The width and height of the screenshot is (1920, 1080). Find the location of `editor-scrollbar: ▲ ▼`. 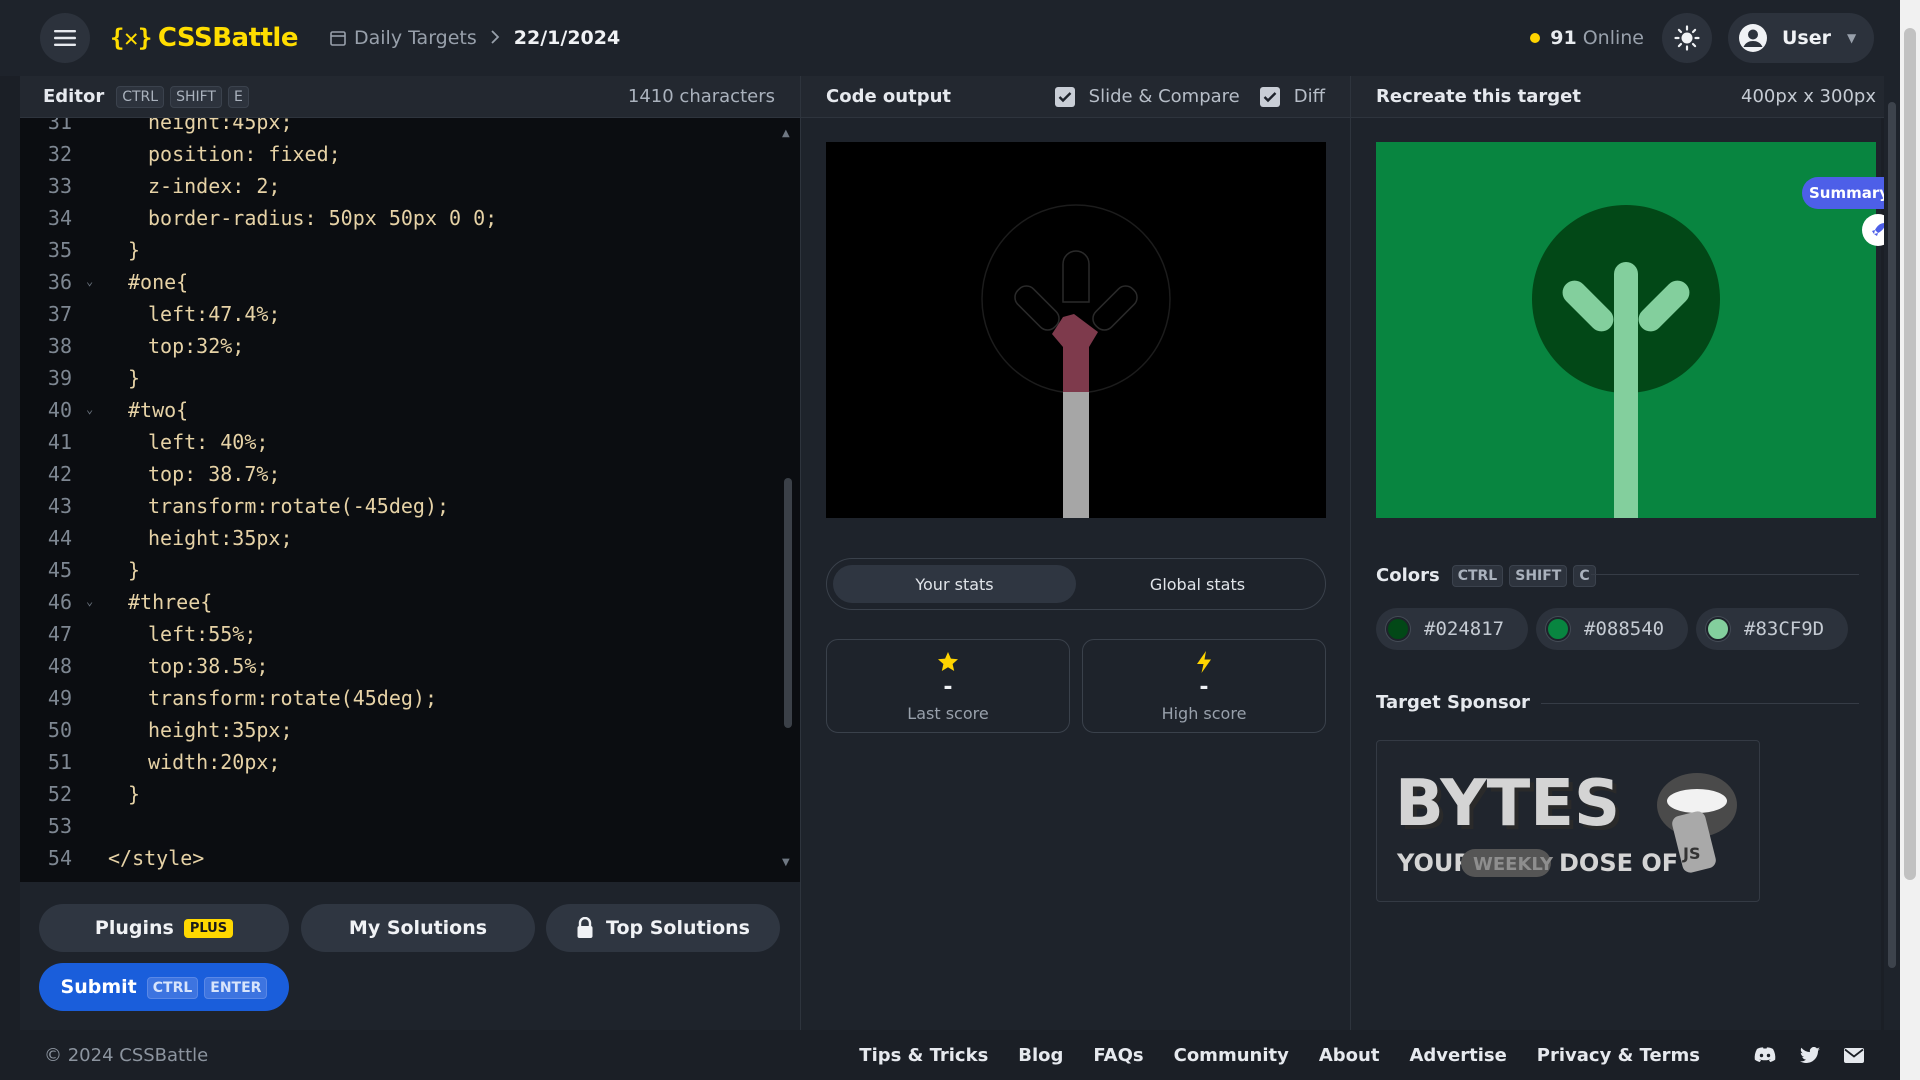

editor-scrollbar: ▲ ▼ is located at coordinates (787, 498).